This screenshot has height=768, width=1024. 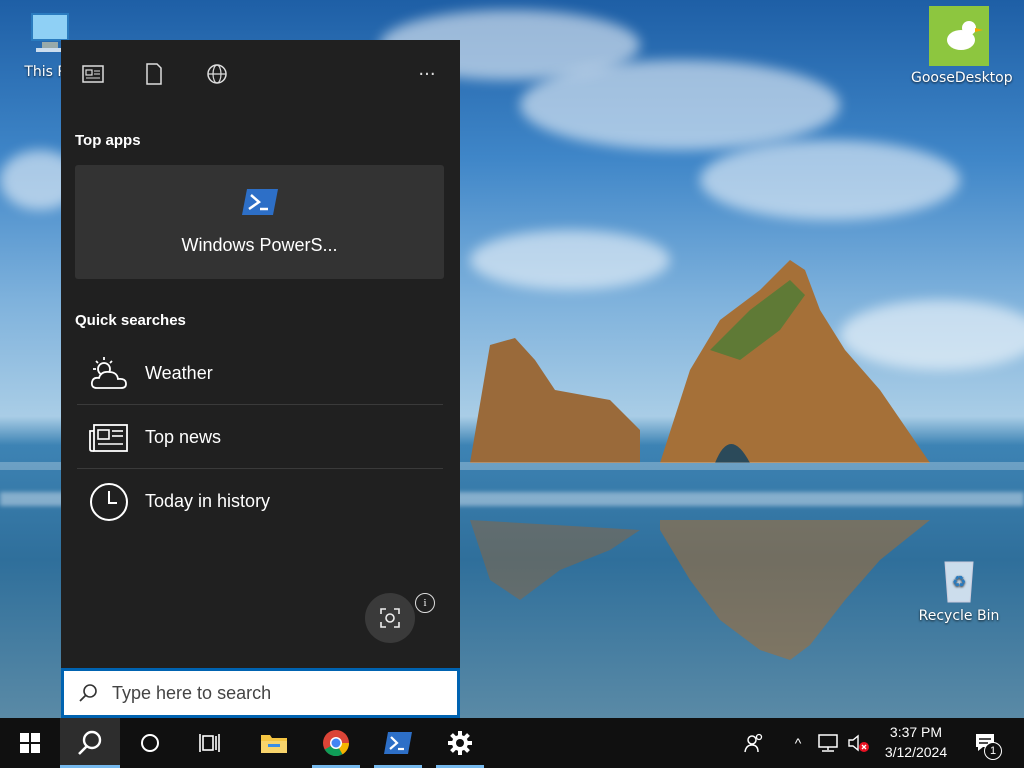 I want to click on file-explorer-button, so click(x=274, y=743).